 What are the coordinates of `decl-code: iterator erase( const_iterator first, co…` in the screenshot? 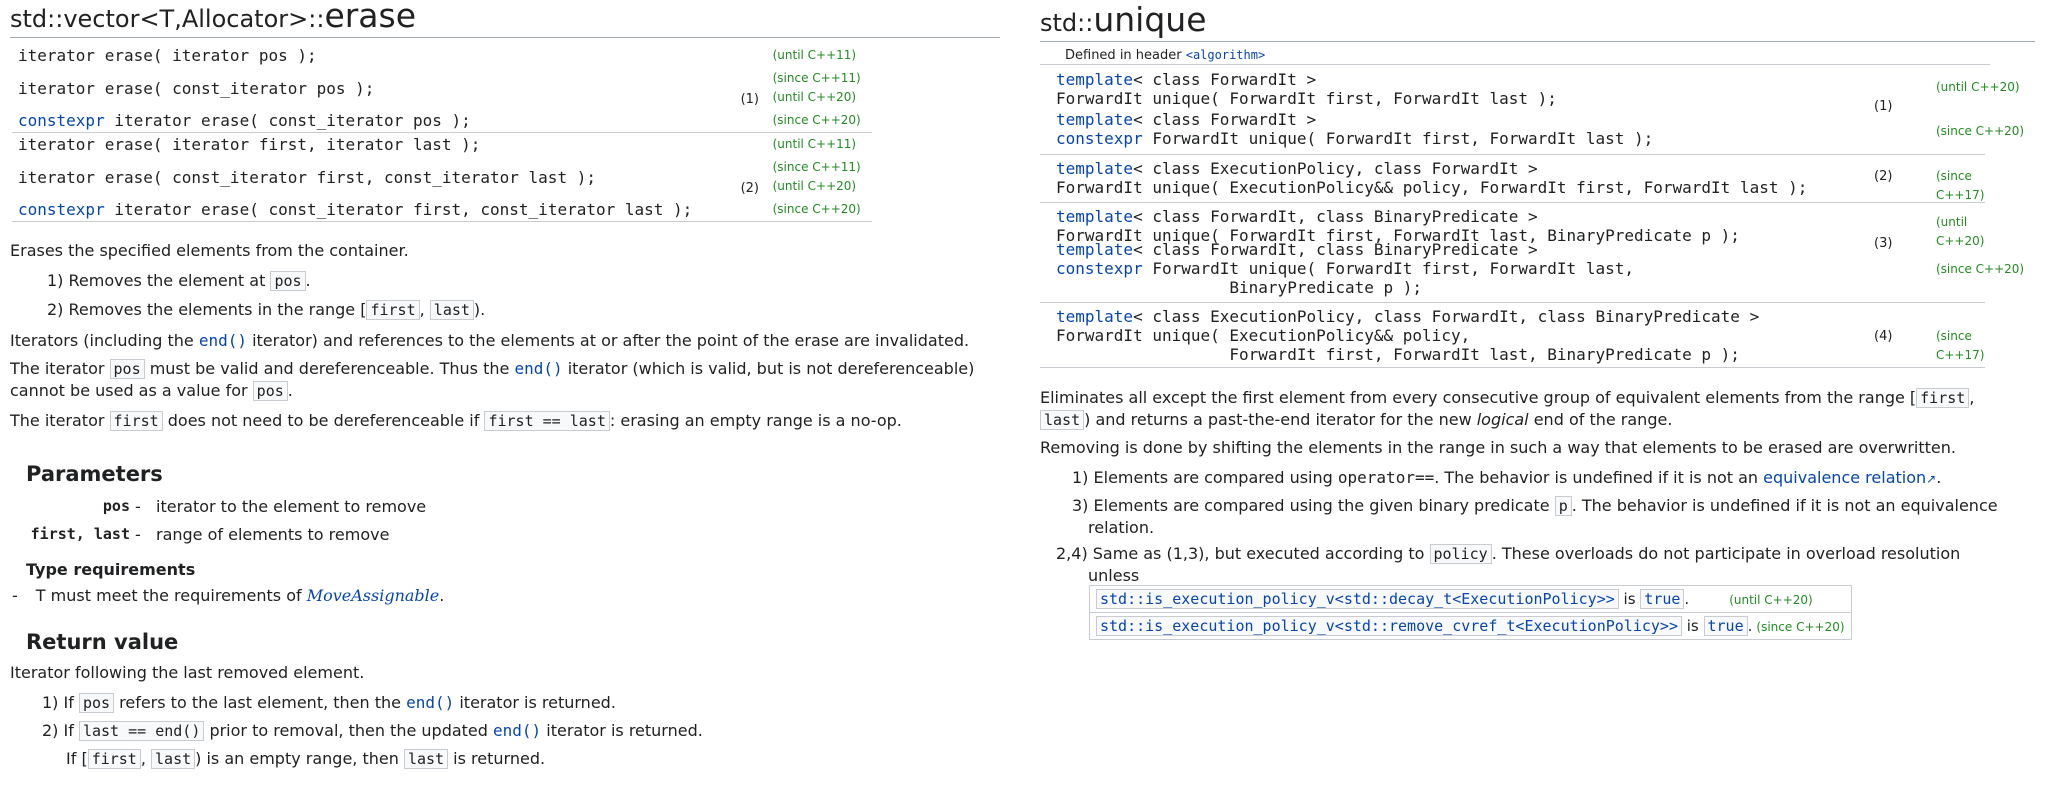 It's located at (307, 177).